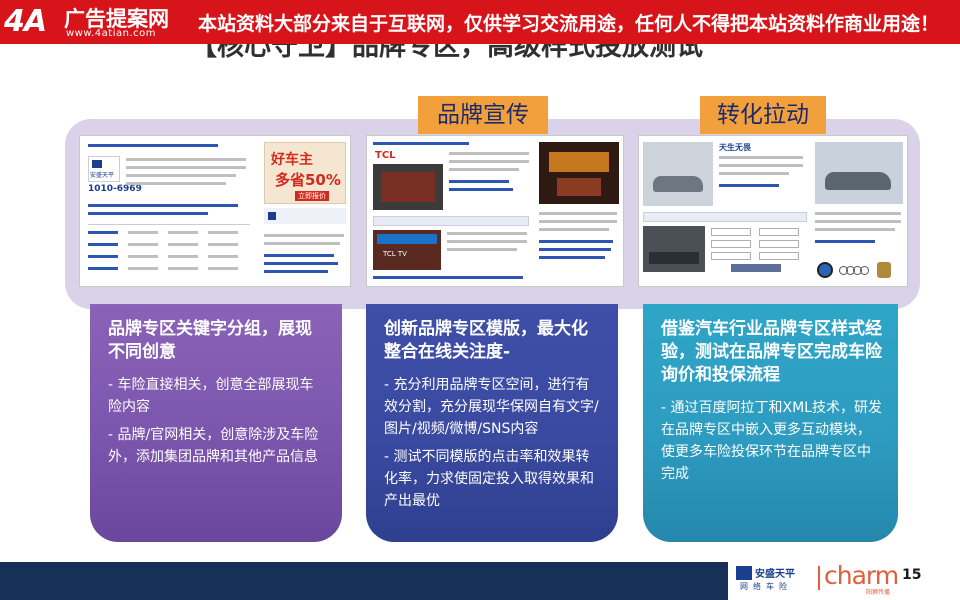  What do you see at coordinates (292, 160) in the screenshot?
I see `promo-line-1: 好车主` at bounding box center [292, 160].